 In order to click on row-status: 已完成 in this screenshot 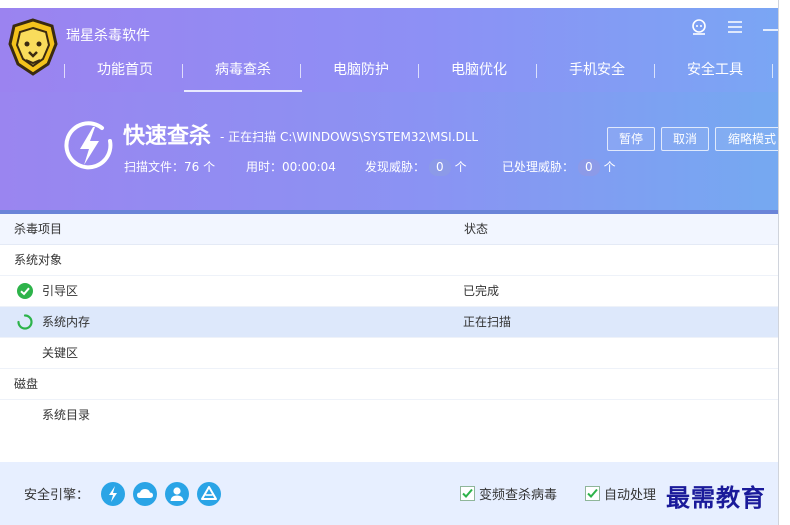, I will do `click(481, 291)`.